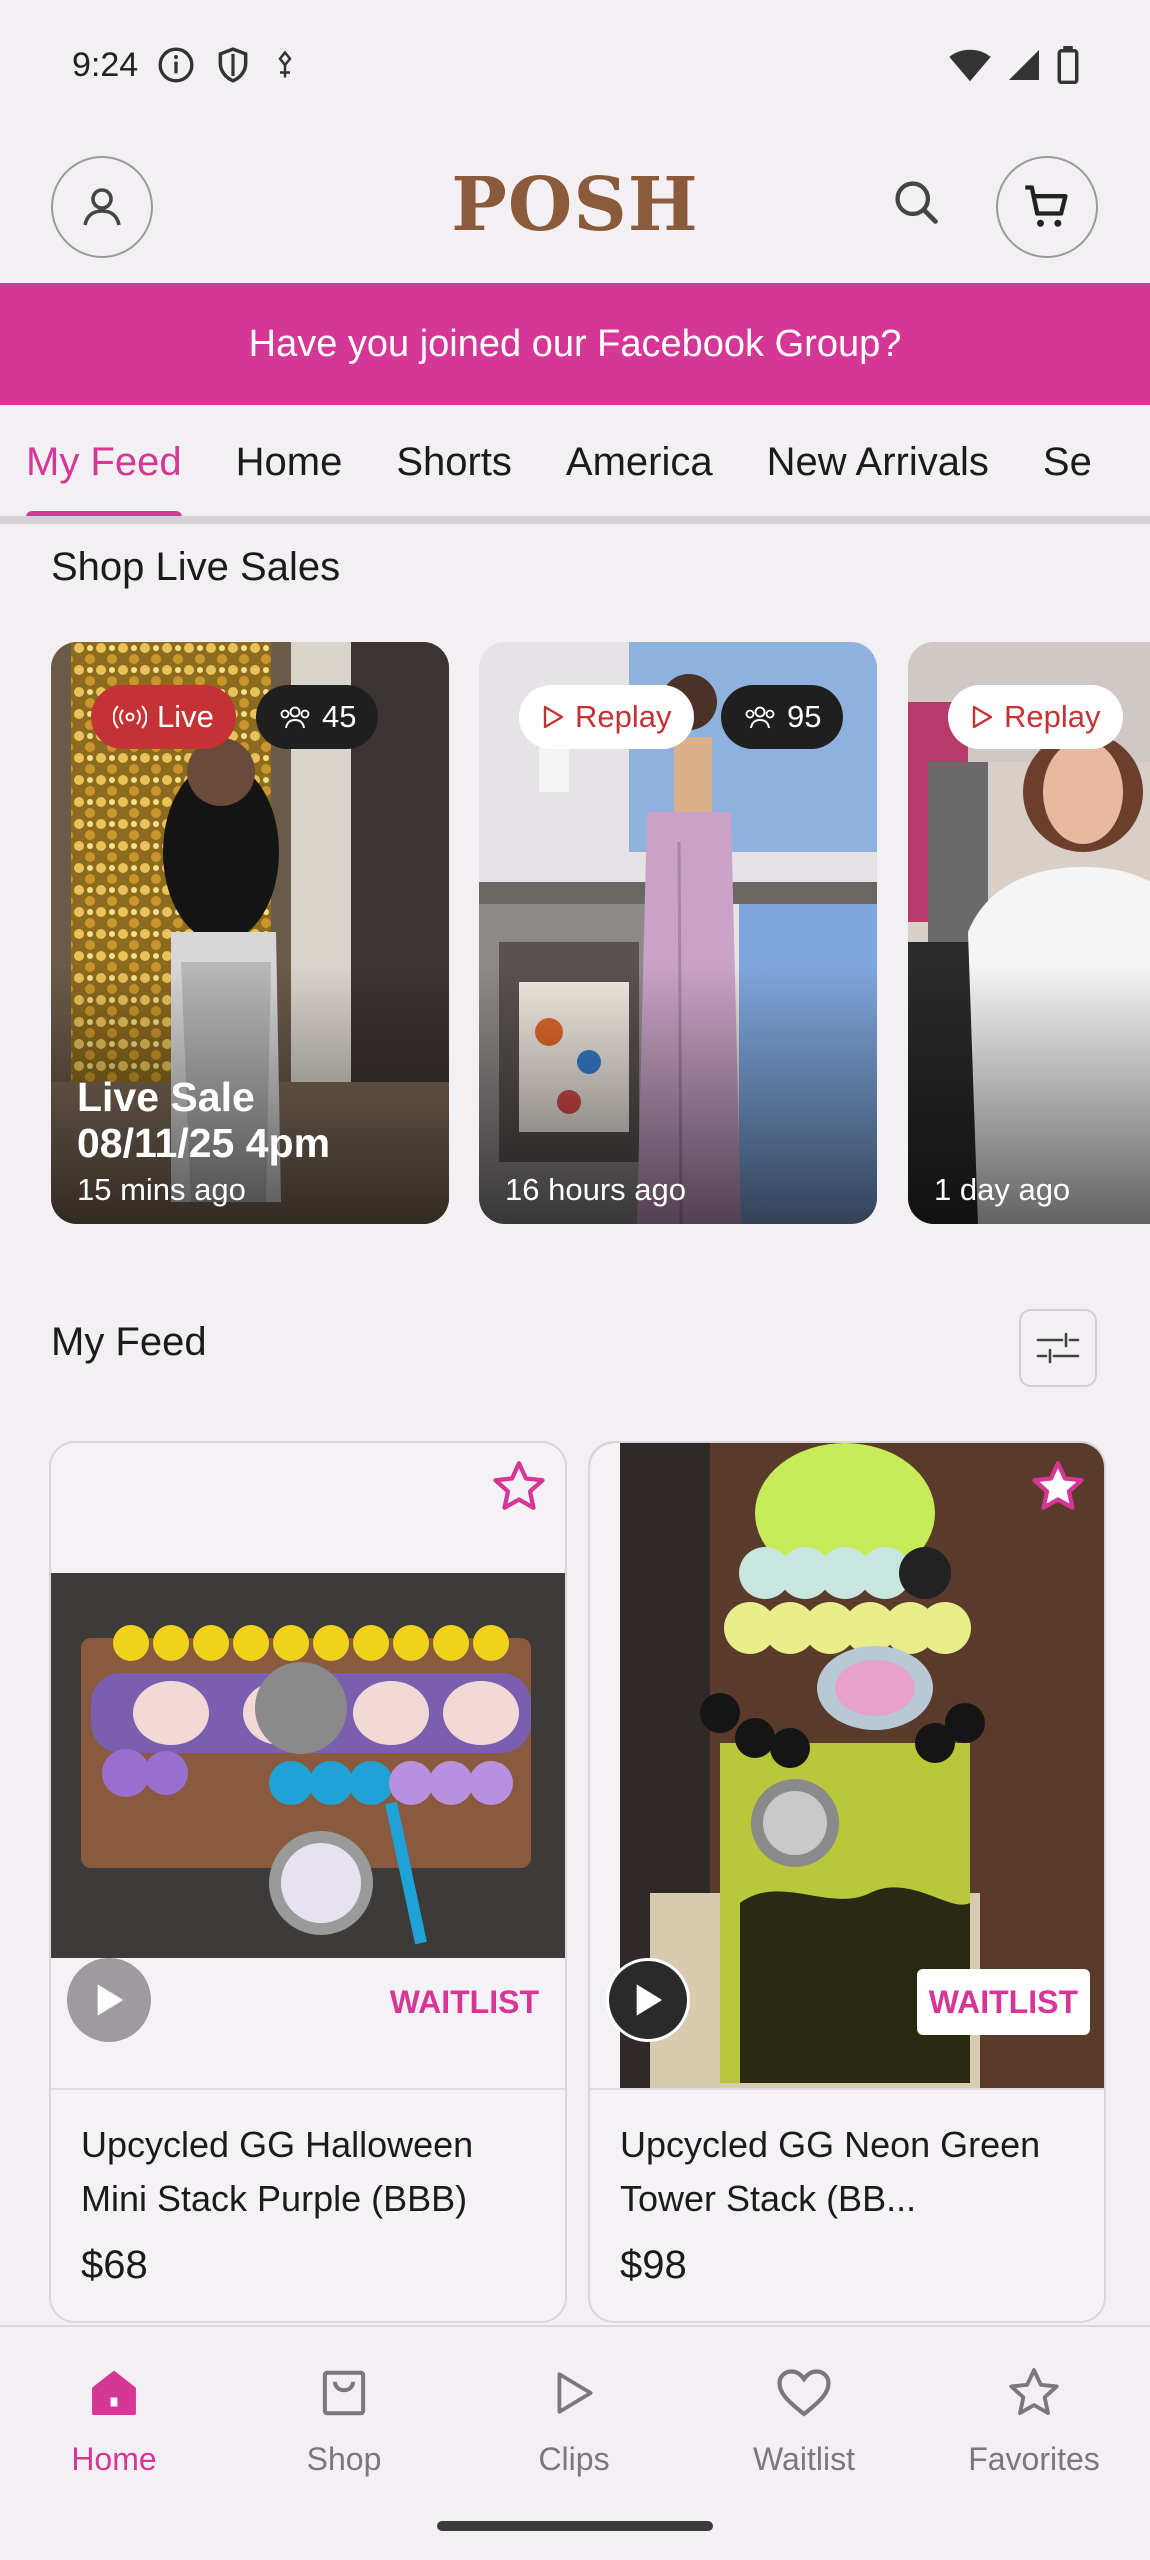 The width and height of the screenshot is (1150, 2560). Describe the element at coordinates (344, 2417) in the screenshot. I see `nav-shop: Shop` at that location.